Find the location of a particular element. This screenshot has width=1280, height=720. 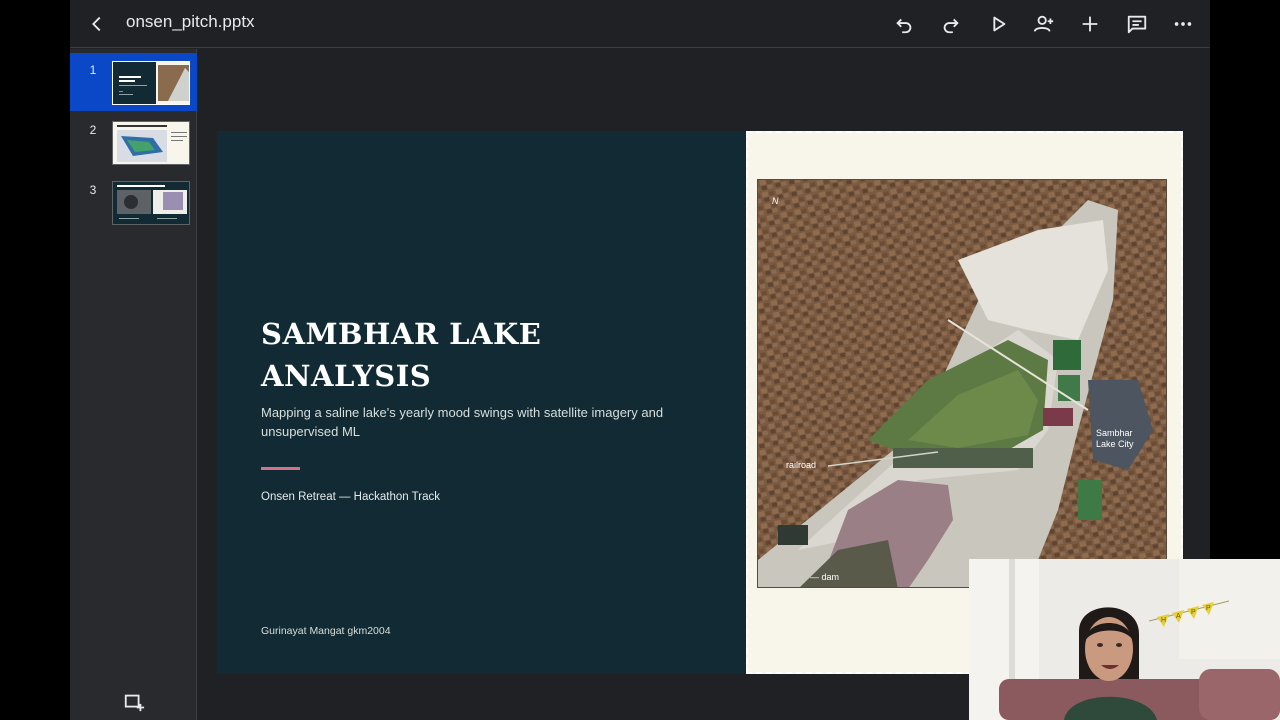

more-icon is located at coordinates (1183, 24).